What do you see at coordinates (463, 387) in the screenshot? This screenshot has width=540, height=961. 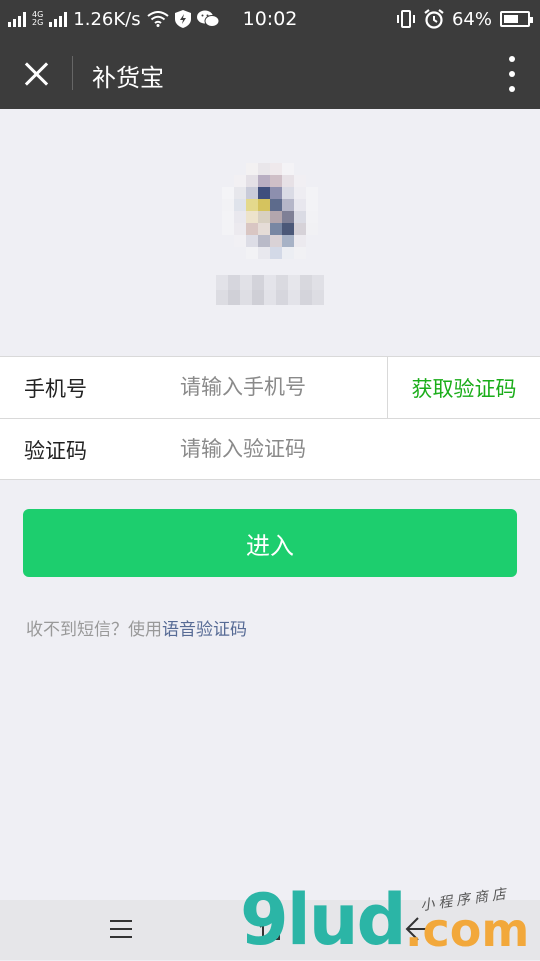 I see `get-code-button: 获取验证码` at bounding box center [463, 387].